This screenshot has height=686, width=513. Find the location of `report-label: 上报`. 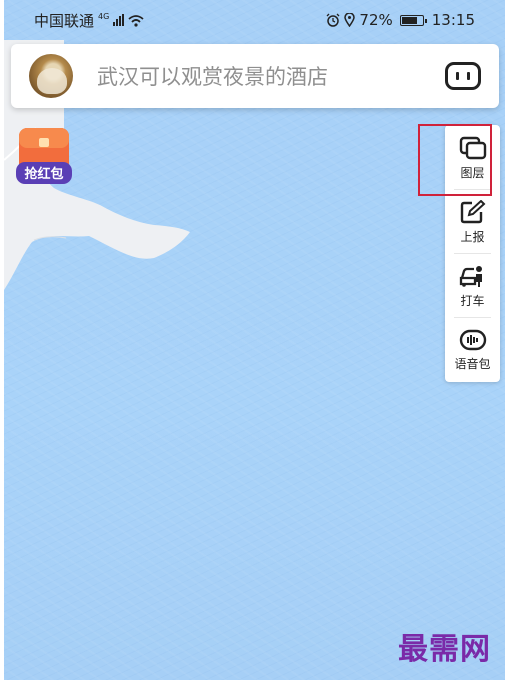

report-label: 上报 is located at coordinates (472, 236).